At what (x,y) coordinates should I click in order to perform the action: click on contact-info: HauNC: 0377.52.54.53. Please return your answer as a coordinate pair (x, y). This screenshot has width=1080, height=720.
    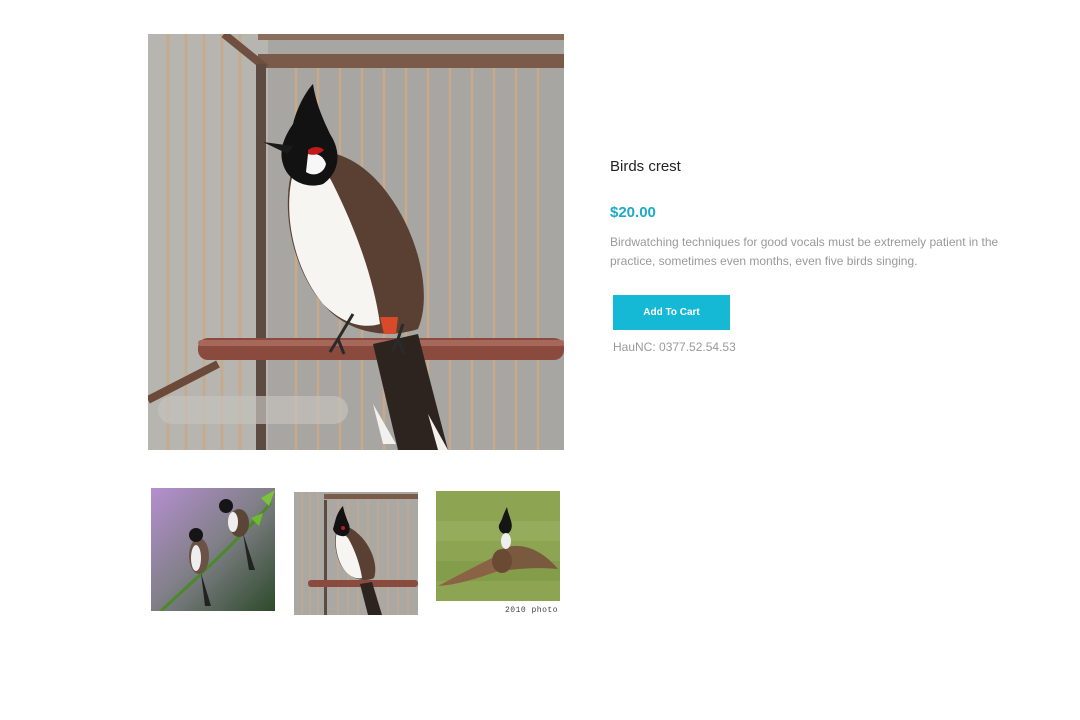
    Looking at the image, I should click on (674, 347).